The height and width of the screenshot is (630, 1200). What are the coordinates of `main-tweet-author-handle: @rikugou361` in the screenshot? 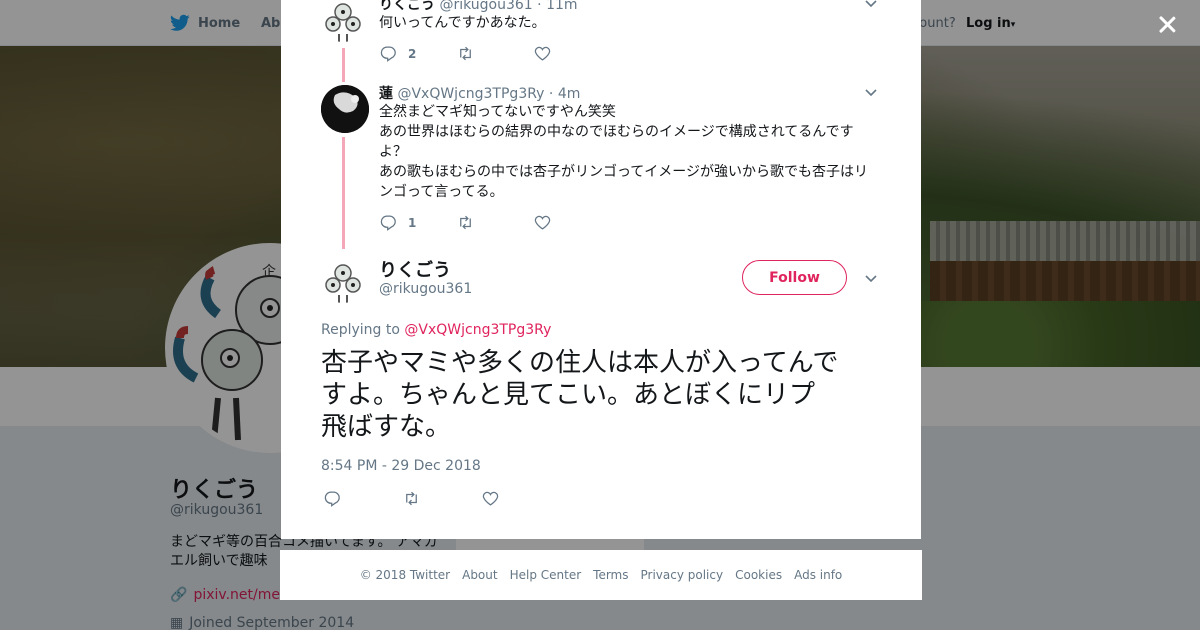 It's located at (425, 289).